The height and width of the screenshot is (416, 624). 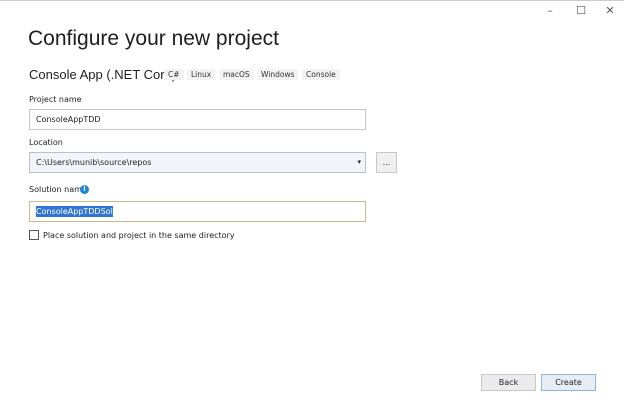 I want to click on solution-name-input: ConsoleAppTDDSol, so click(x=197, y=211).